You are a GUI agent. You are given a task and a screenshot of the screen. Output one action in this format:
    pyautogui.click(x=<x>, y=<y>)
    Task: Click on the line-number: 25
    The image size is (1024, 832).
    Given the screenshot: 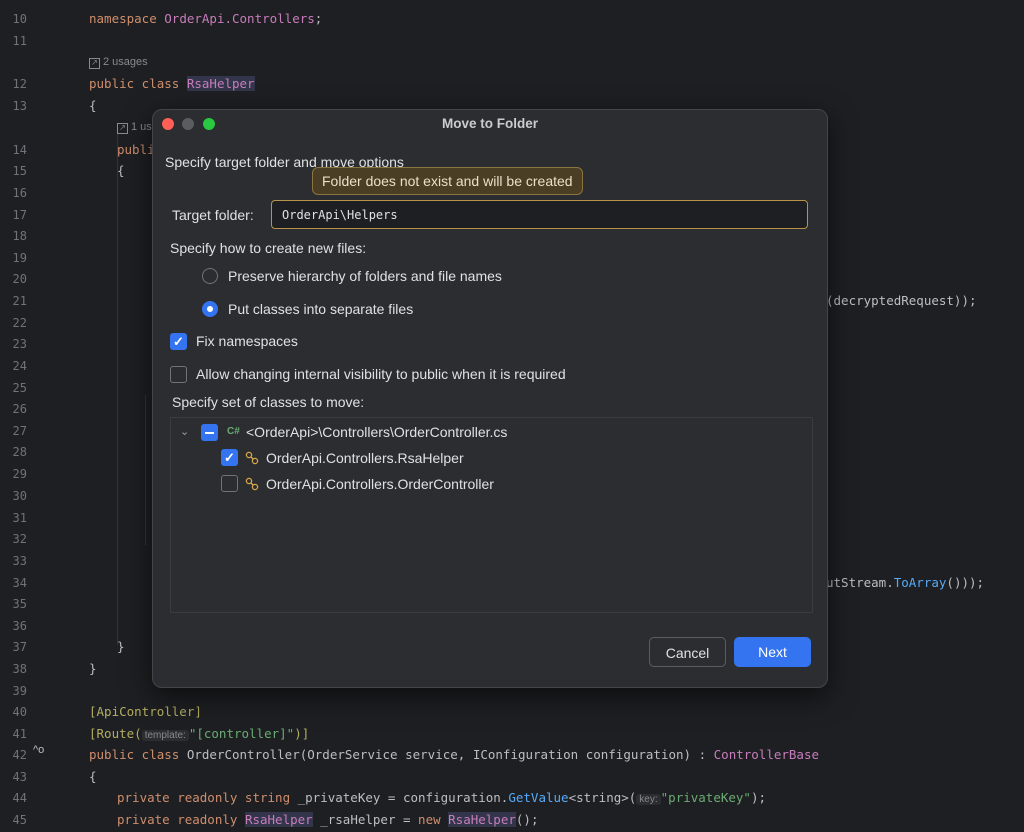 What is the action you would take?
    pyautogui.click(x=19, y=388)
    